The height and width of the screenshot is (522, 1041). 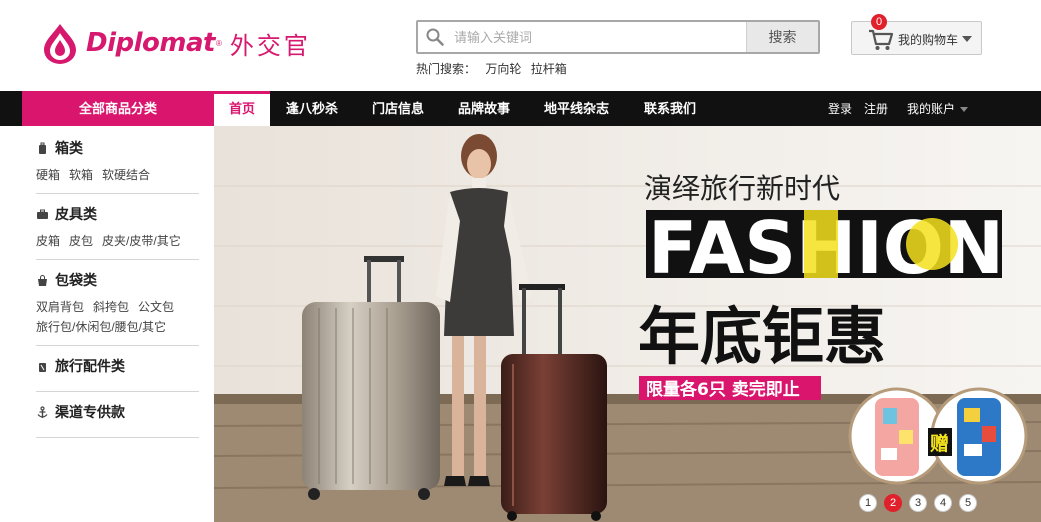 I want to click on category-title: 渠道专供款, so click(x=117, y=412).